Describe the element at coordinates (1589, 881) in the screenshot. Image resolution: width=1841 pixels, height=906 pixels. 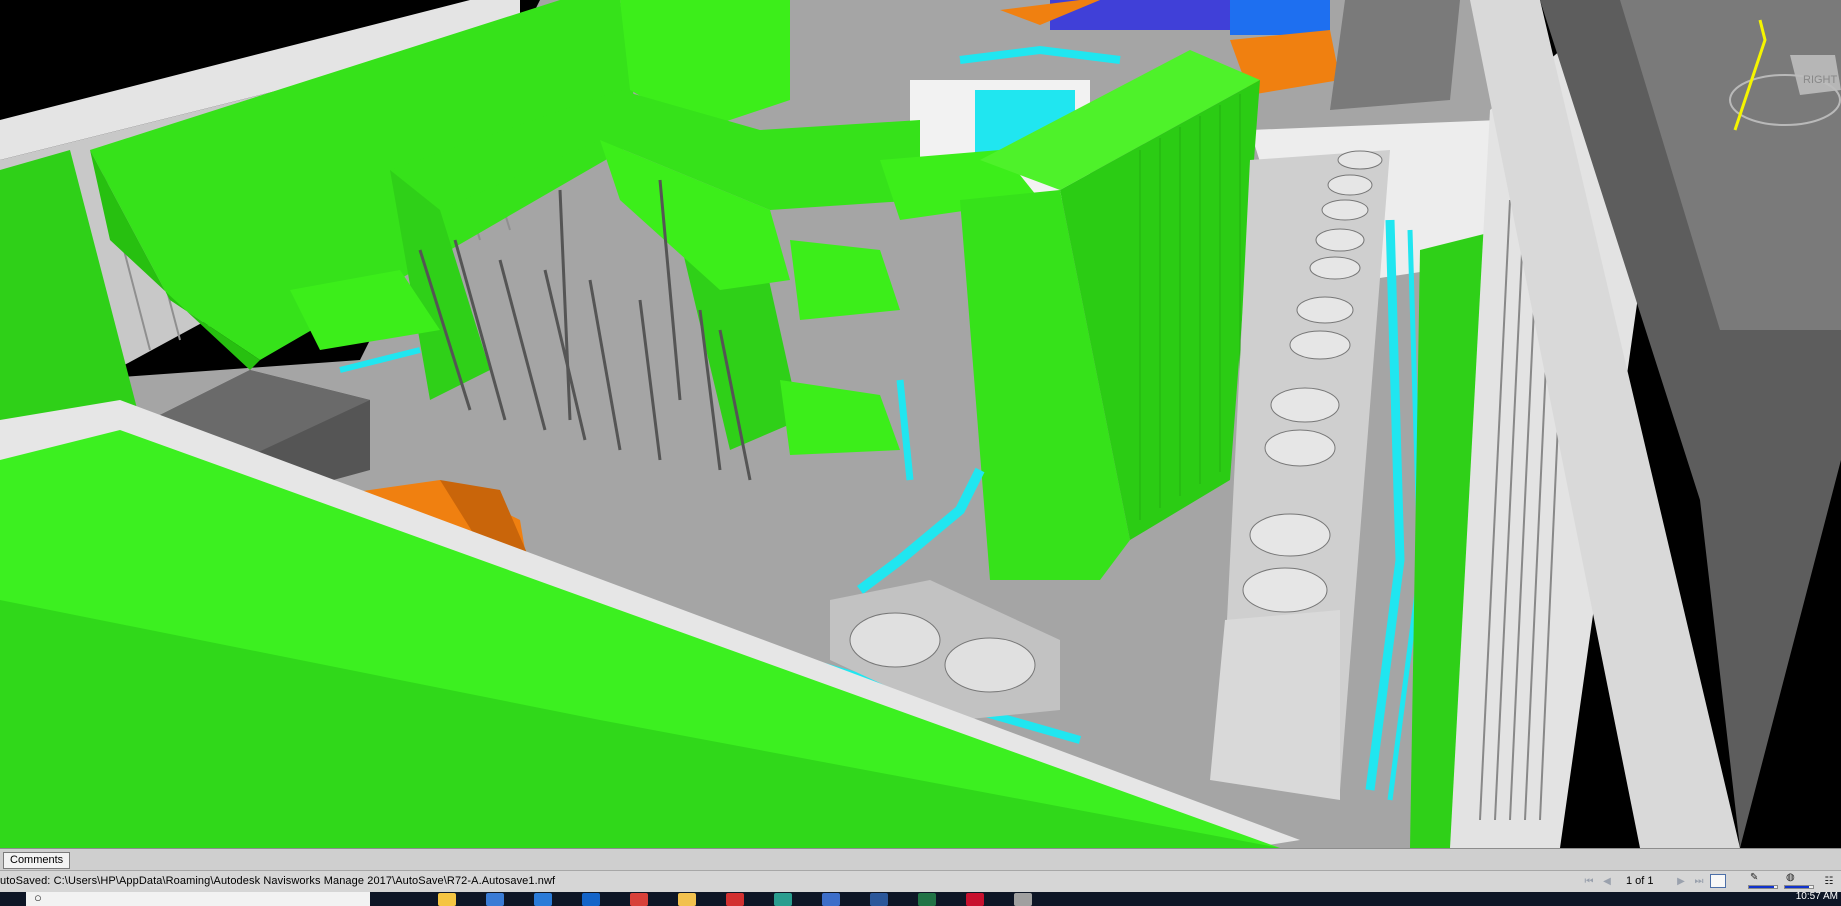
I see `first-sheet-icon: ⏮` at that location.